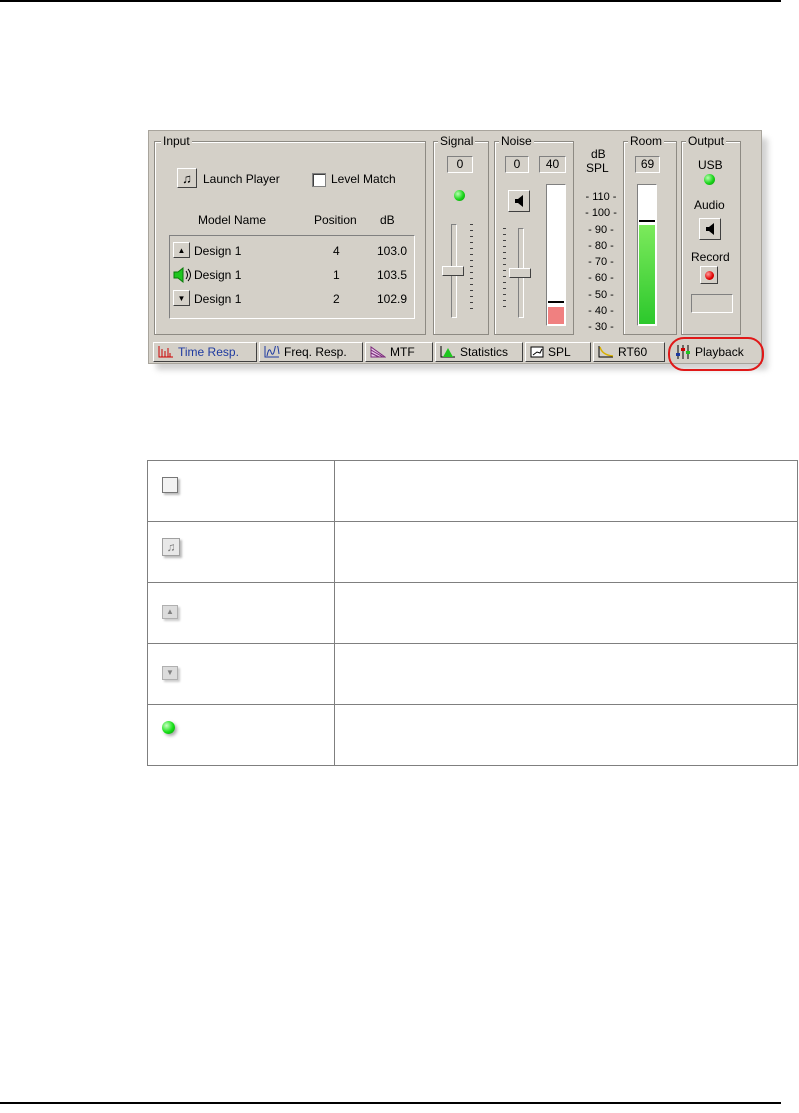 This screenshot has height=1113, width=799. I want to click on record-dot-icon, so click(709, 275).